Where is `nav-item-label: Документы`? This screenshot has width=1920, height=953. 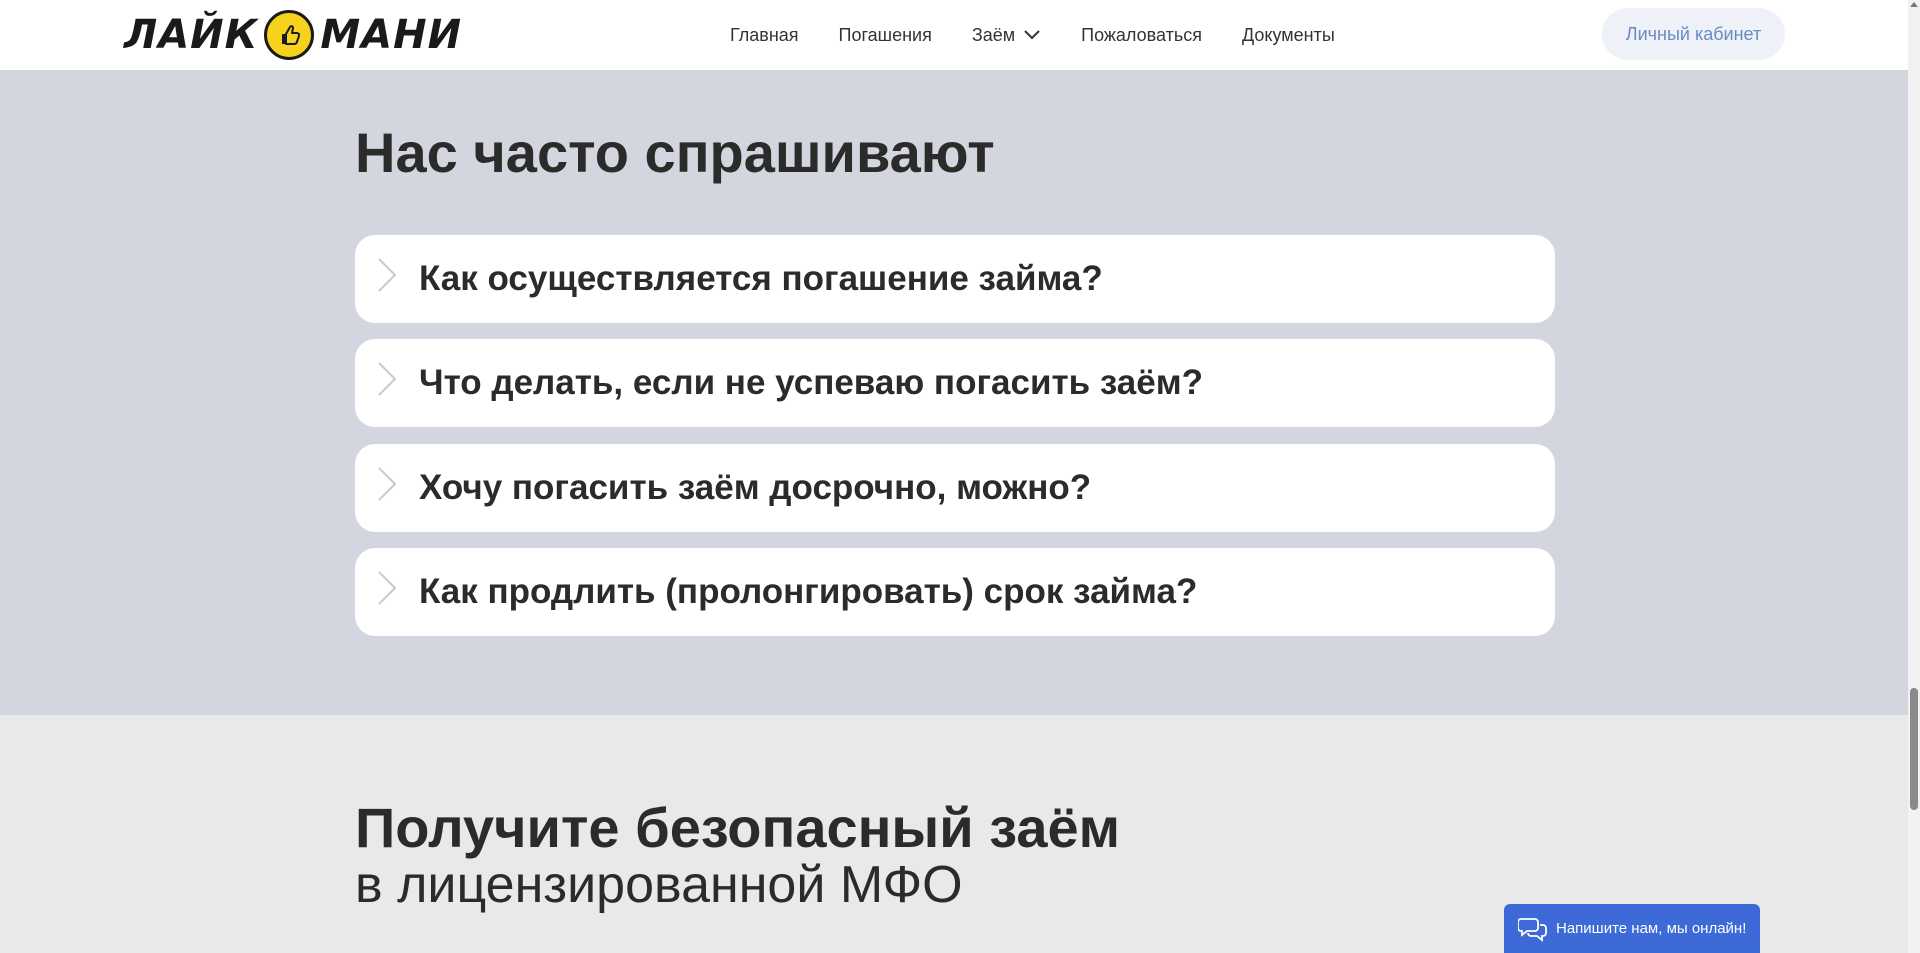
nav-item-label: Документы is located at coordinates (1288, 34).